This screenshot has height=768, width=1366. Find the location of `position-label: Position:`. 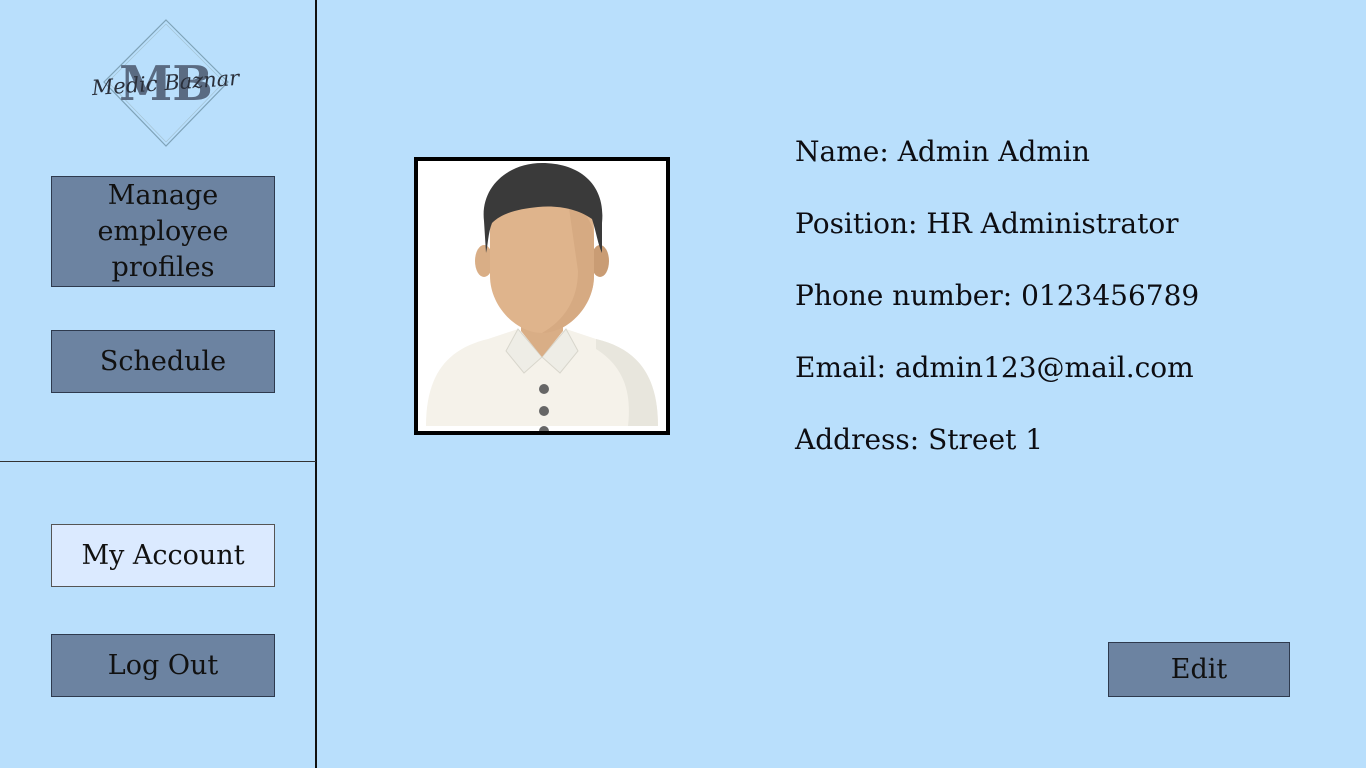

position-label: Position: is located at coordinates (856, 223).